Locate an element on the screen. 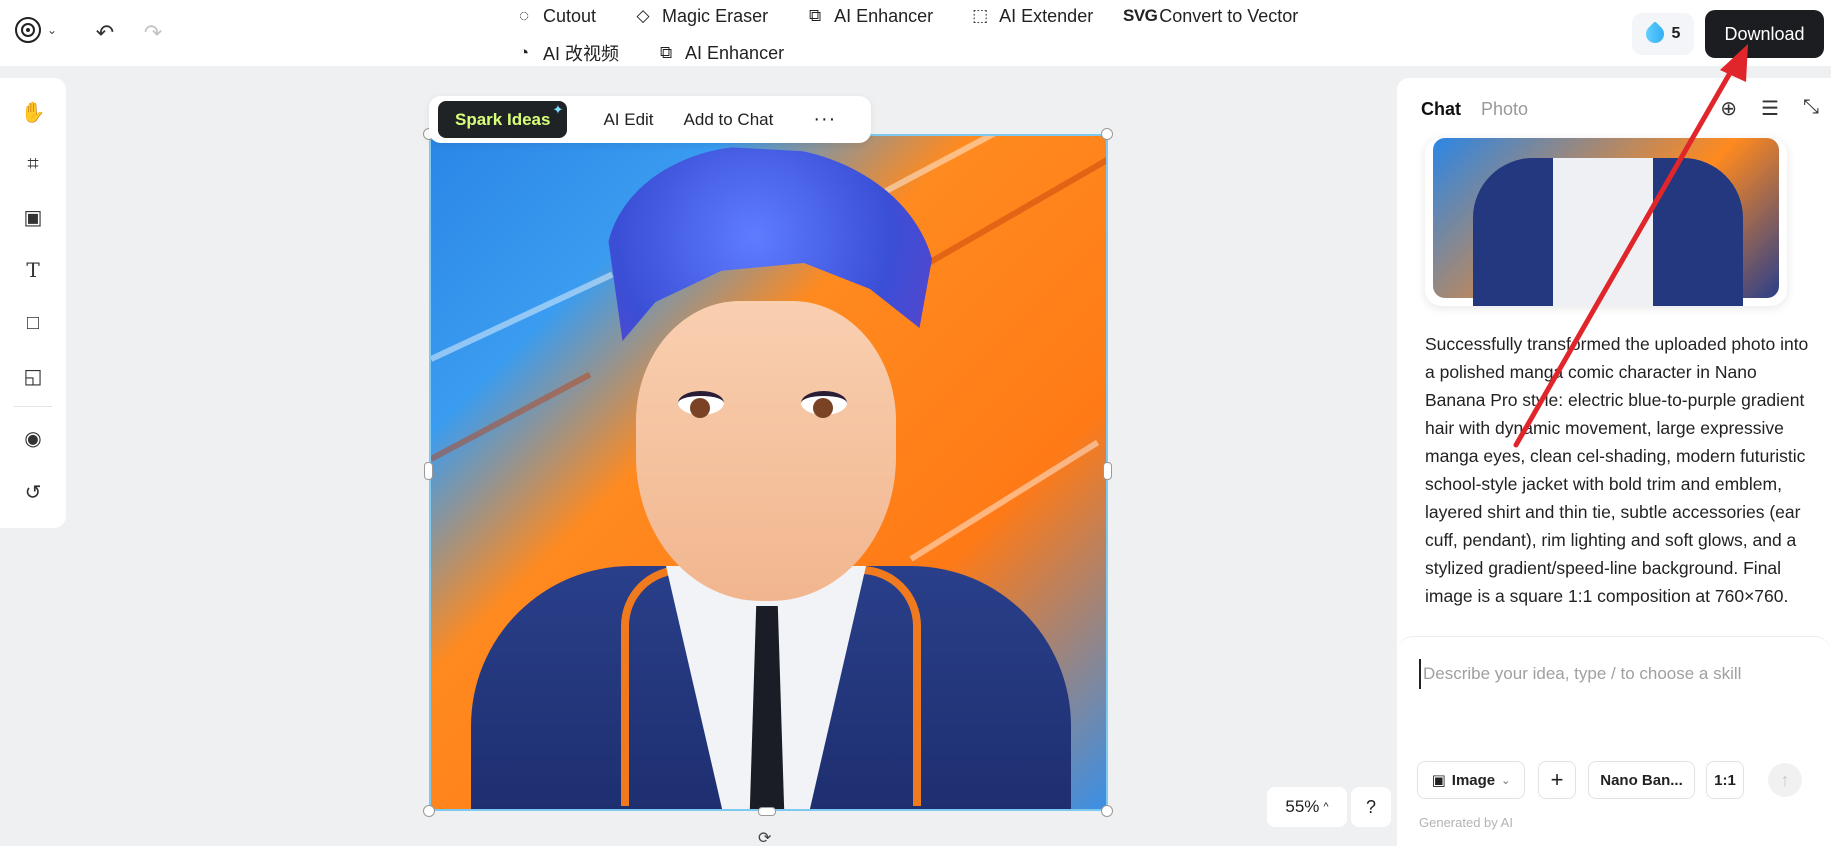 The image size is (1831, 846). chat-history-icon: ☰ is located at coordinates (1770, 108).